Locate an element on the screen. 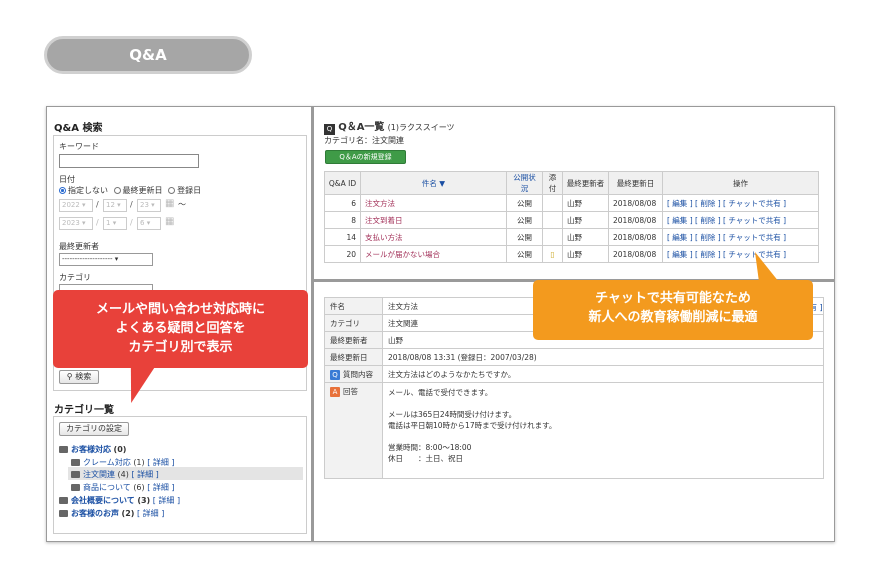 The width and height of the screenshot is (881, 587). radio-registered-label: 登録日 is located at coordinates (189, 190).